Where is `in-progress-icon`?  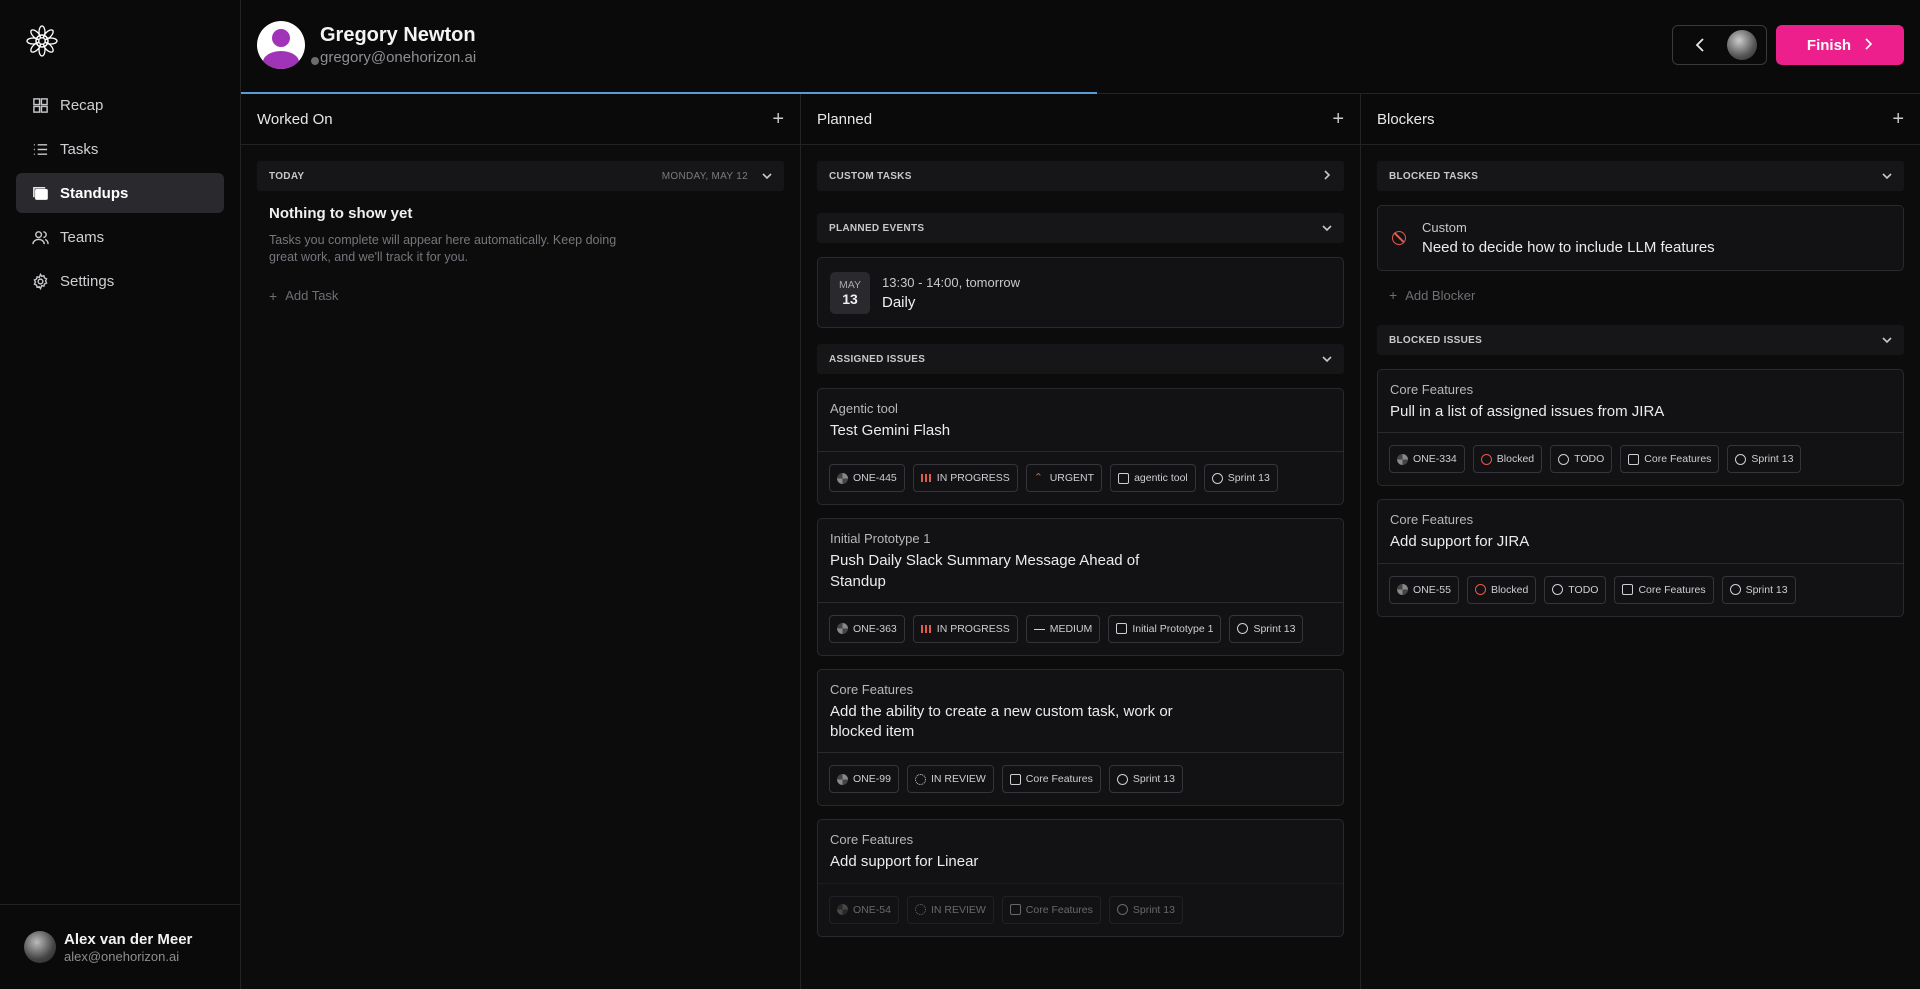
in-progress-icon is located at coordinates (926, 478).